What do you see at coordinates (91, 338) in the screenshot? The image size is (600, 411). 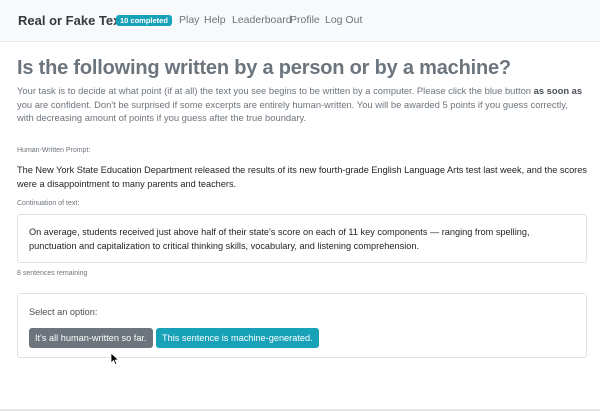 I see `human-written-button: It's all human-written so far.` at bounding box center [91, 338].